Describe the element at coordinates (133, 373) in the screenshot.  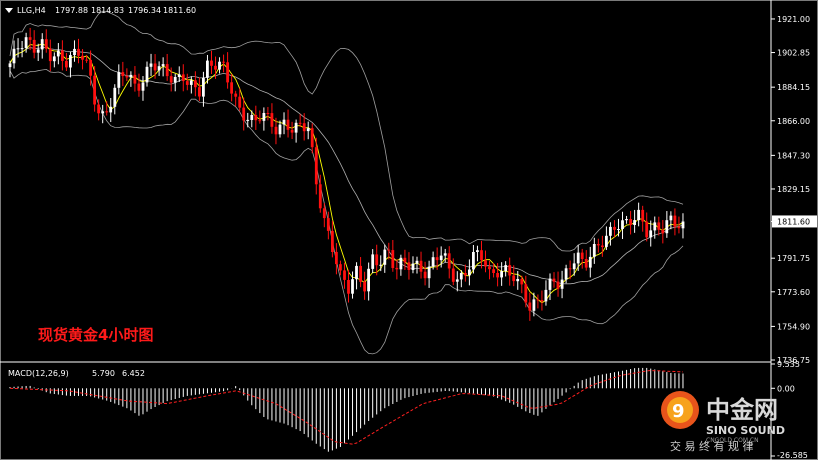
I see `macd-signal-value: 6.452` at that location.